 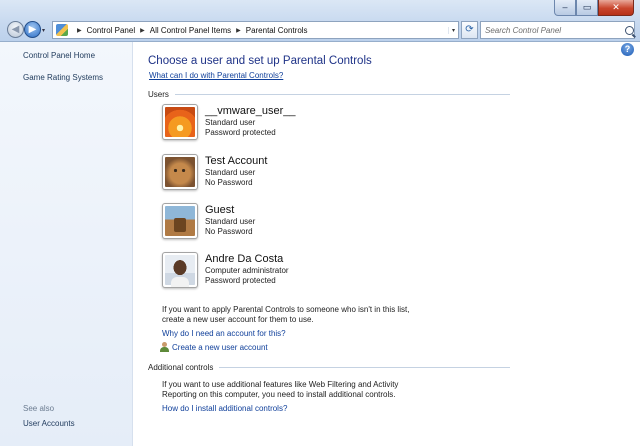 What do you see at coordinates (39, 408) in the screenshot?
I see `see-also-heading: See also` at bounding box center [39, 408].